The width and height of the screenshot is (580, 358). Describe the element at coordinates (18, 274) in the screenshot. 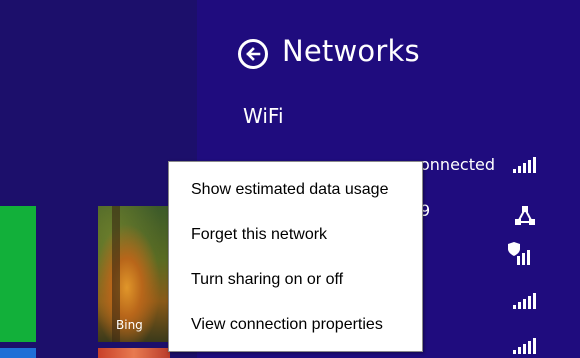

I see `green-tile` at that location.